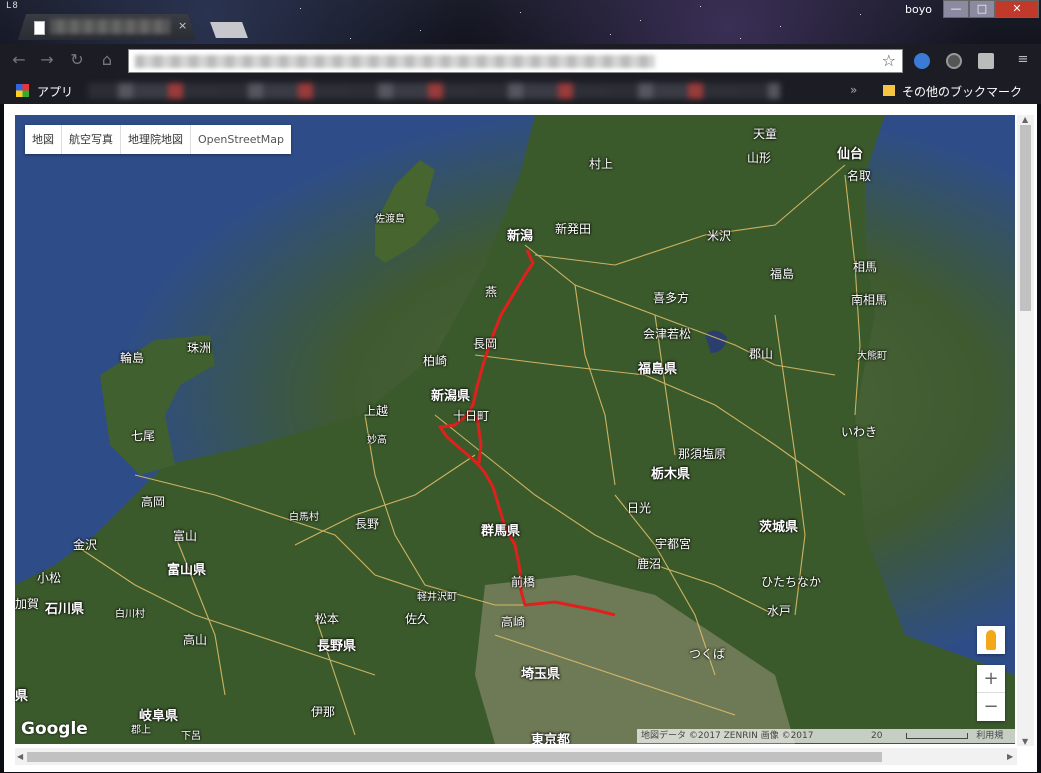  Describe the element at coordinates (859, 432) in the screenshot. I see `map-place-label: いわき` at that location.